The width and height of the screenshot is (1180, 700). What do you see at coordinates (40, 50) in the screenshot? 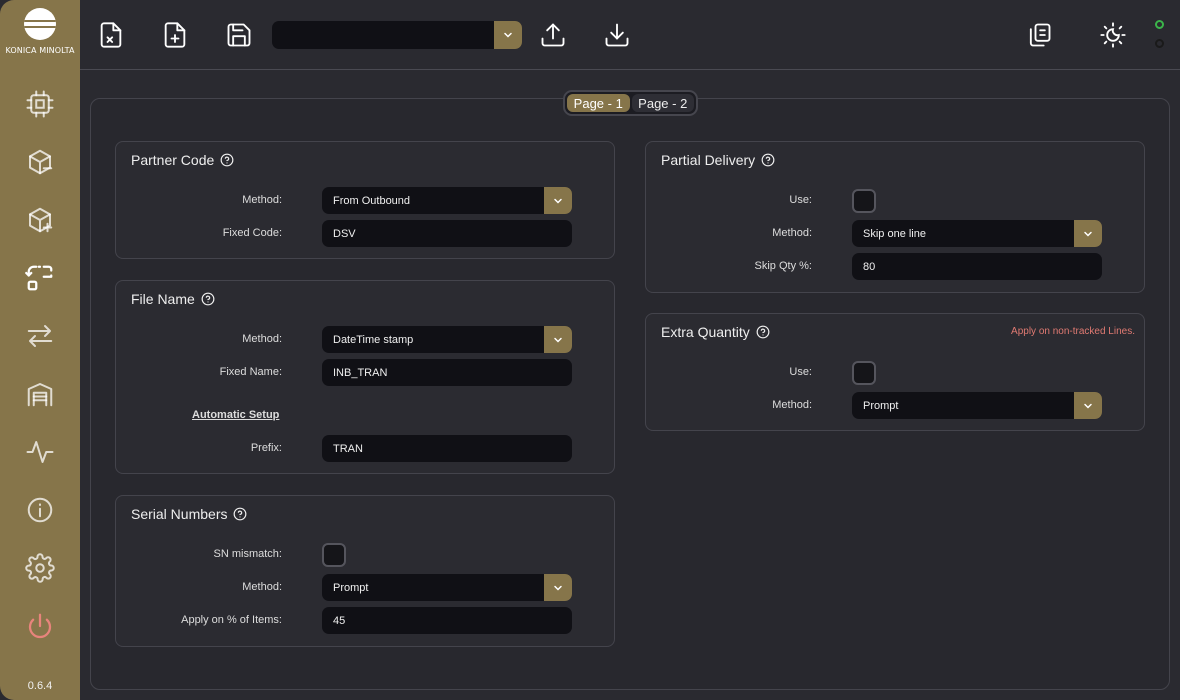
I see `logo-text: KONICA MINOLTA` at bounding box center [40, 50].